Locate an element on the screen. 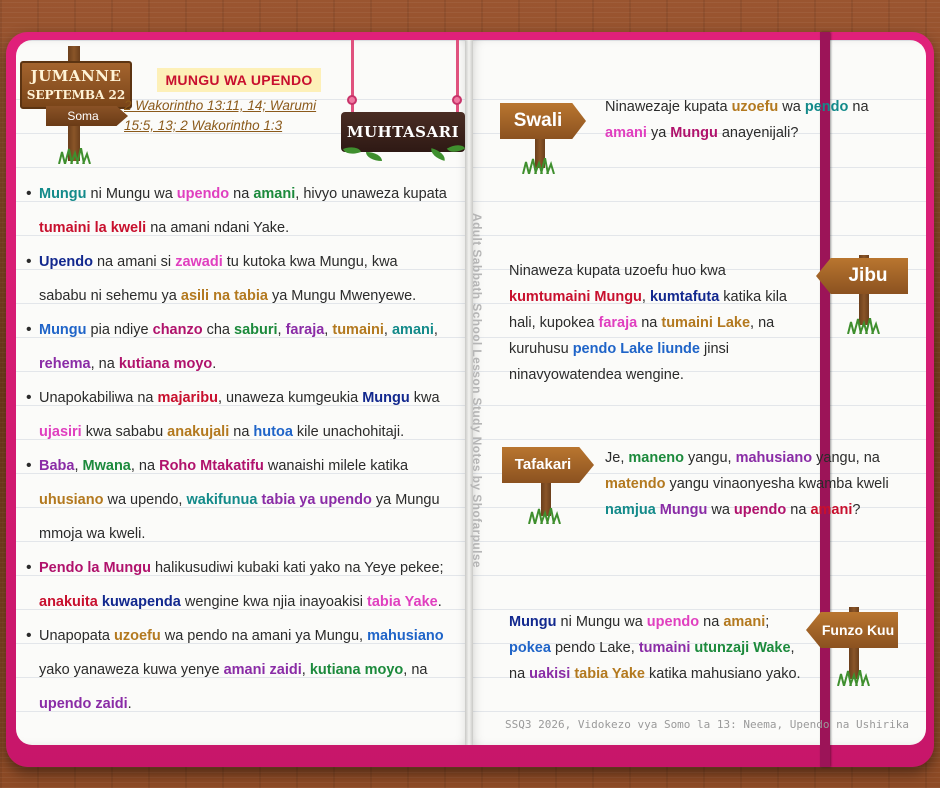  highlighted-term: amani zaidi is located at coordinates (262, 670).